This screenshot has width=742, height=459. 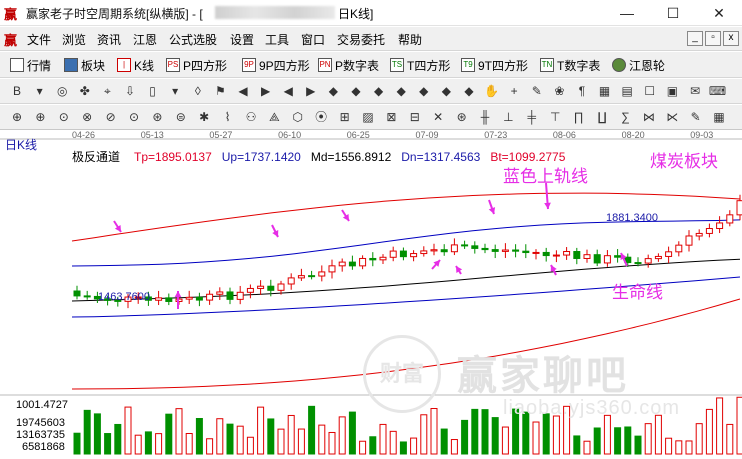 I want to click on menu-settings: 设置, so click(x=242, y=39).